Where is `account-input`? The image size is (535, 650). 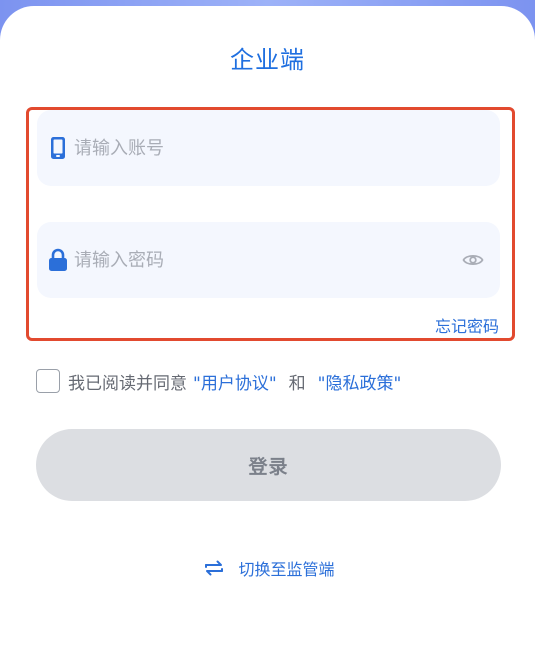 account-input is located at coordinates (287, 148).